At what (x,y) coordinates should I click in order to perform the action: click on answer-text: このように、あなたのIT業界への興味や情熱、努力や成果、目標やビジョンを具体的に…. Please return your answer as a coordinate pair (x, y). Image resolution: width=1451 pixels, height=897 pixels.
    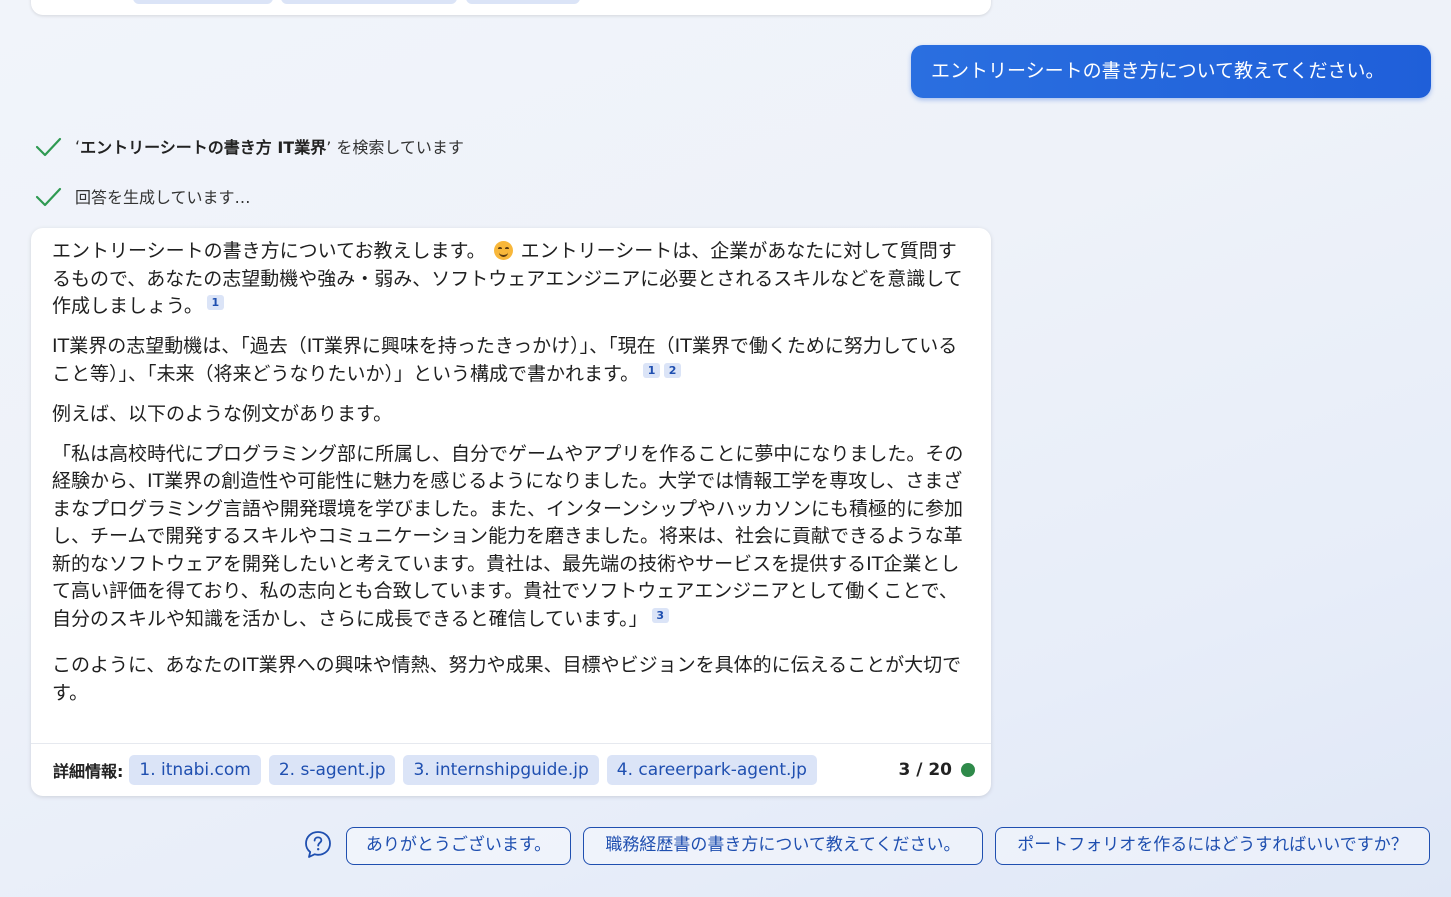
    Looking at the image, I should click on (507, 679).